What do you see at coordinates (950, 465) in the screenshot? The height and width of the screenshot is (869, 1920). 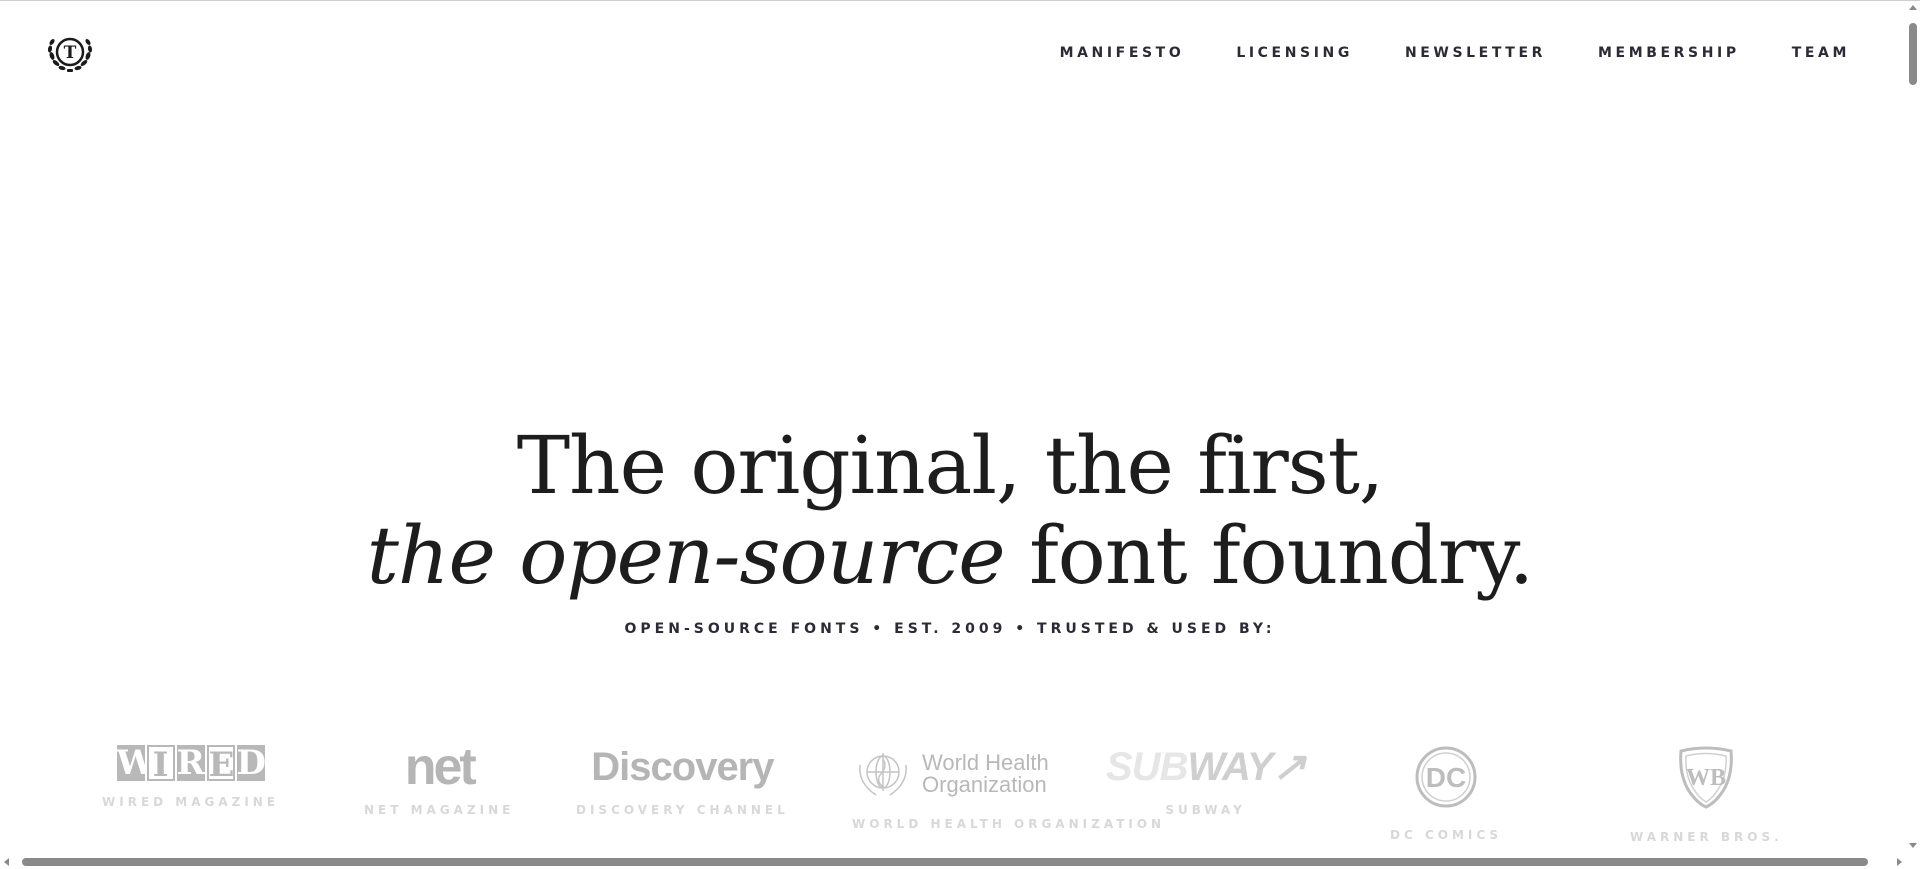 I see `hero-headline-line1: The original, the first,` at bounding box center [950, 465].